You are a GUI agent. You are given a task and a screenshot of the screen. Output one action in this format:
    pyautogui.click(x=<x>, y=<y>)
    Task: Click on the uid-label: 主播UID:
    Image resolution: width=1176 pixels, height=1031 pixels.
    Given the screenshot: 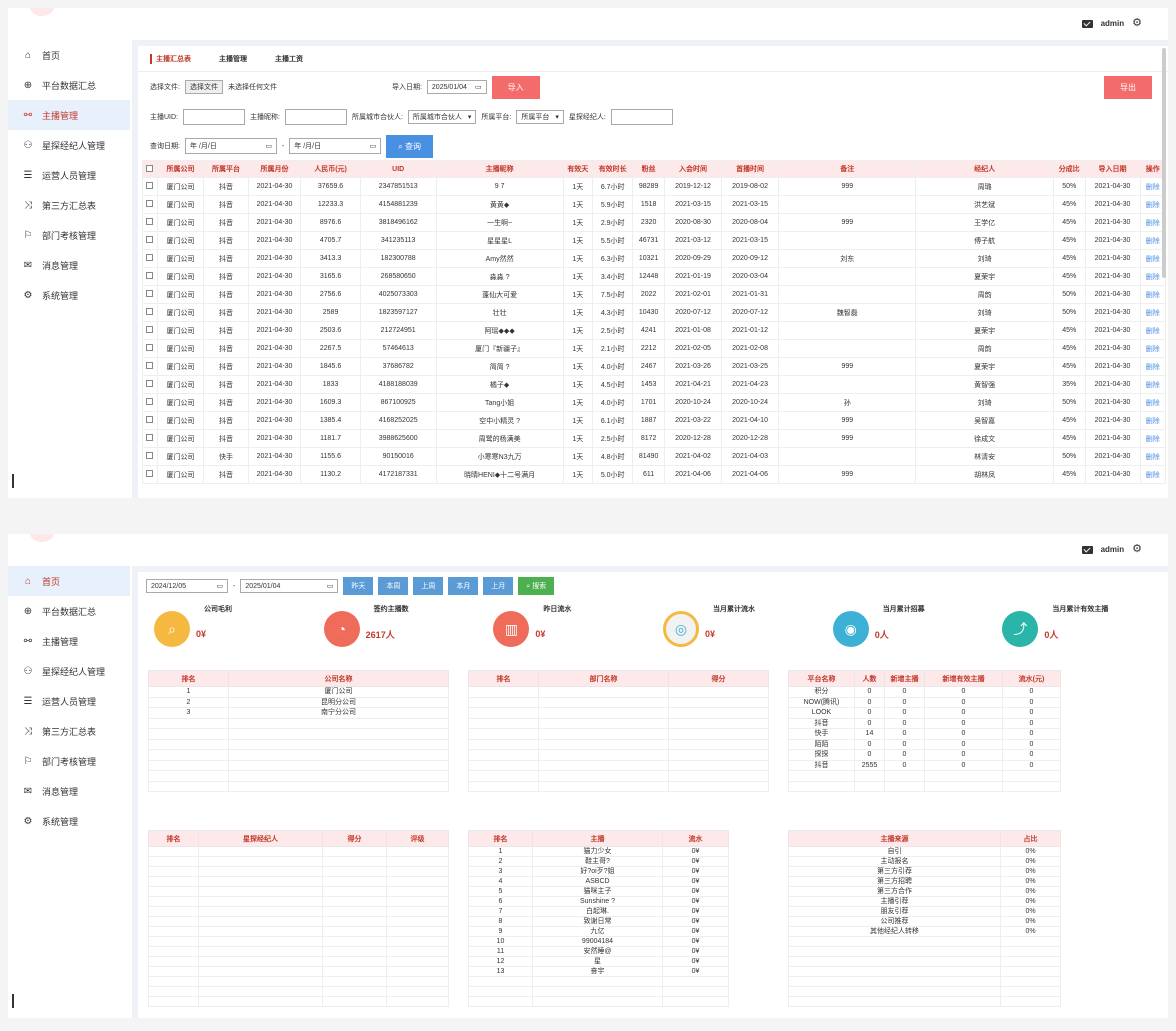 What is the action you would take?
    pyautogui.click(x=164, y=117)
    